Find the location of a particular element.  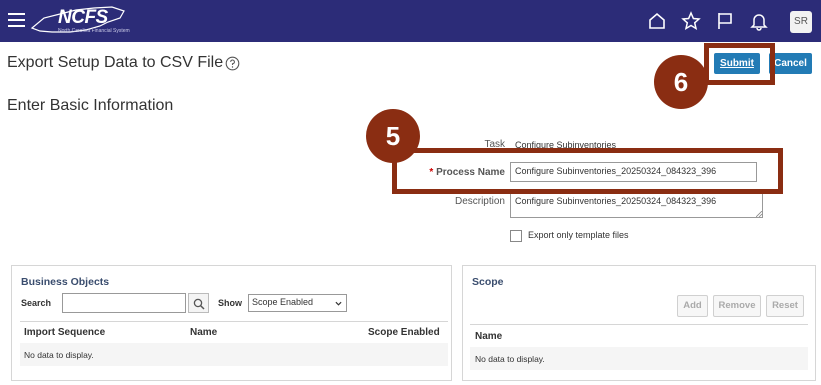

show-select: Scope Enabled is located at coordinates (297, 303).